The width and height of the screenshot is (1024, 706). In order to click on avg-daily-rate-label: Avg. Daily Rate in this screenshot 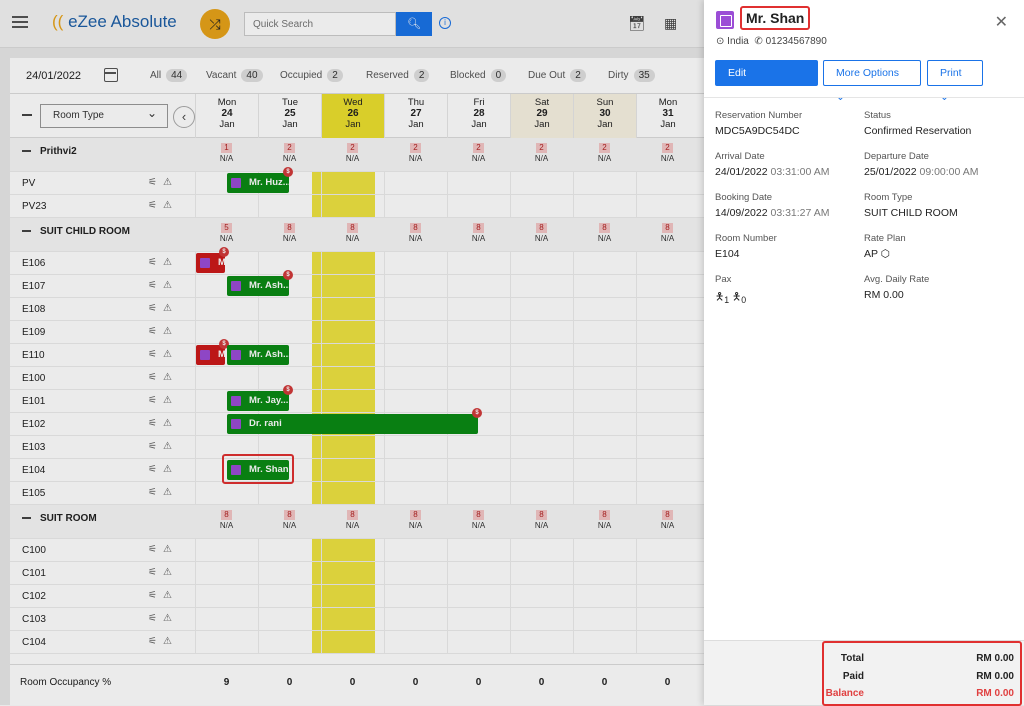, I will do `click(897, 279)`.